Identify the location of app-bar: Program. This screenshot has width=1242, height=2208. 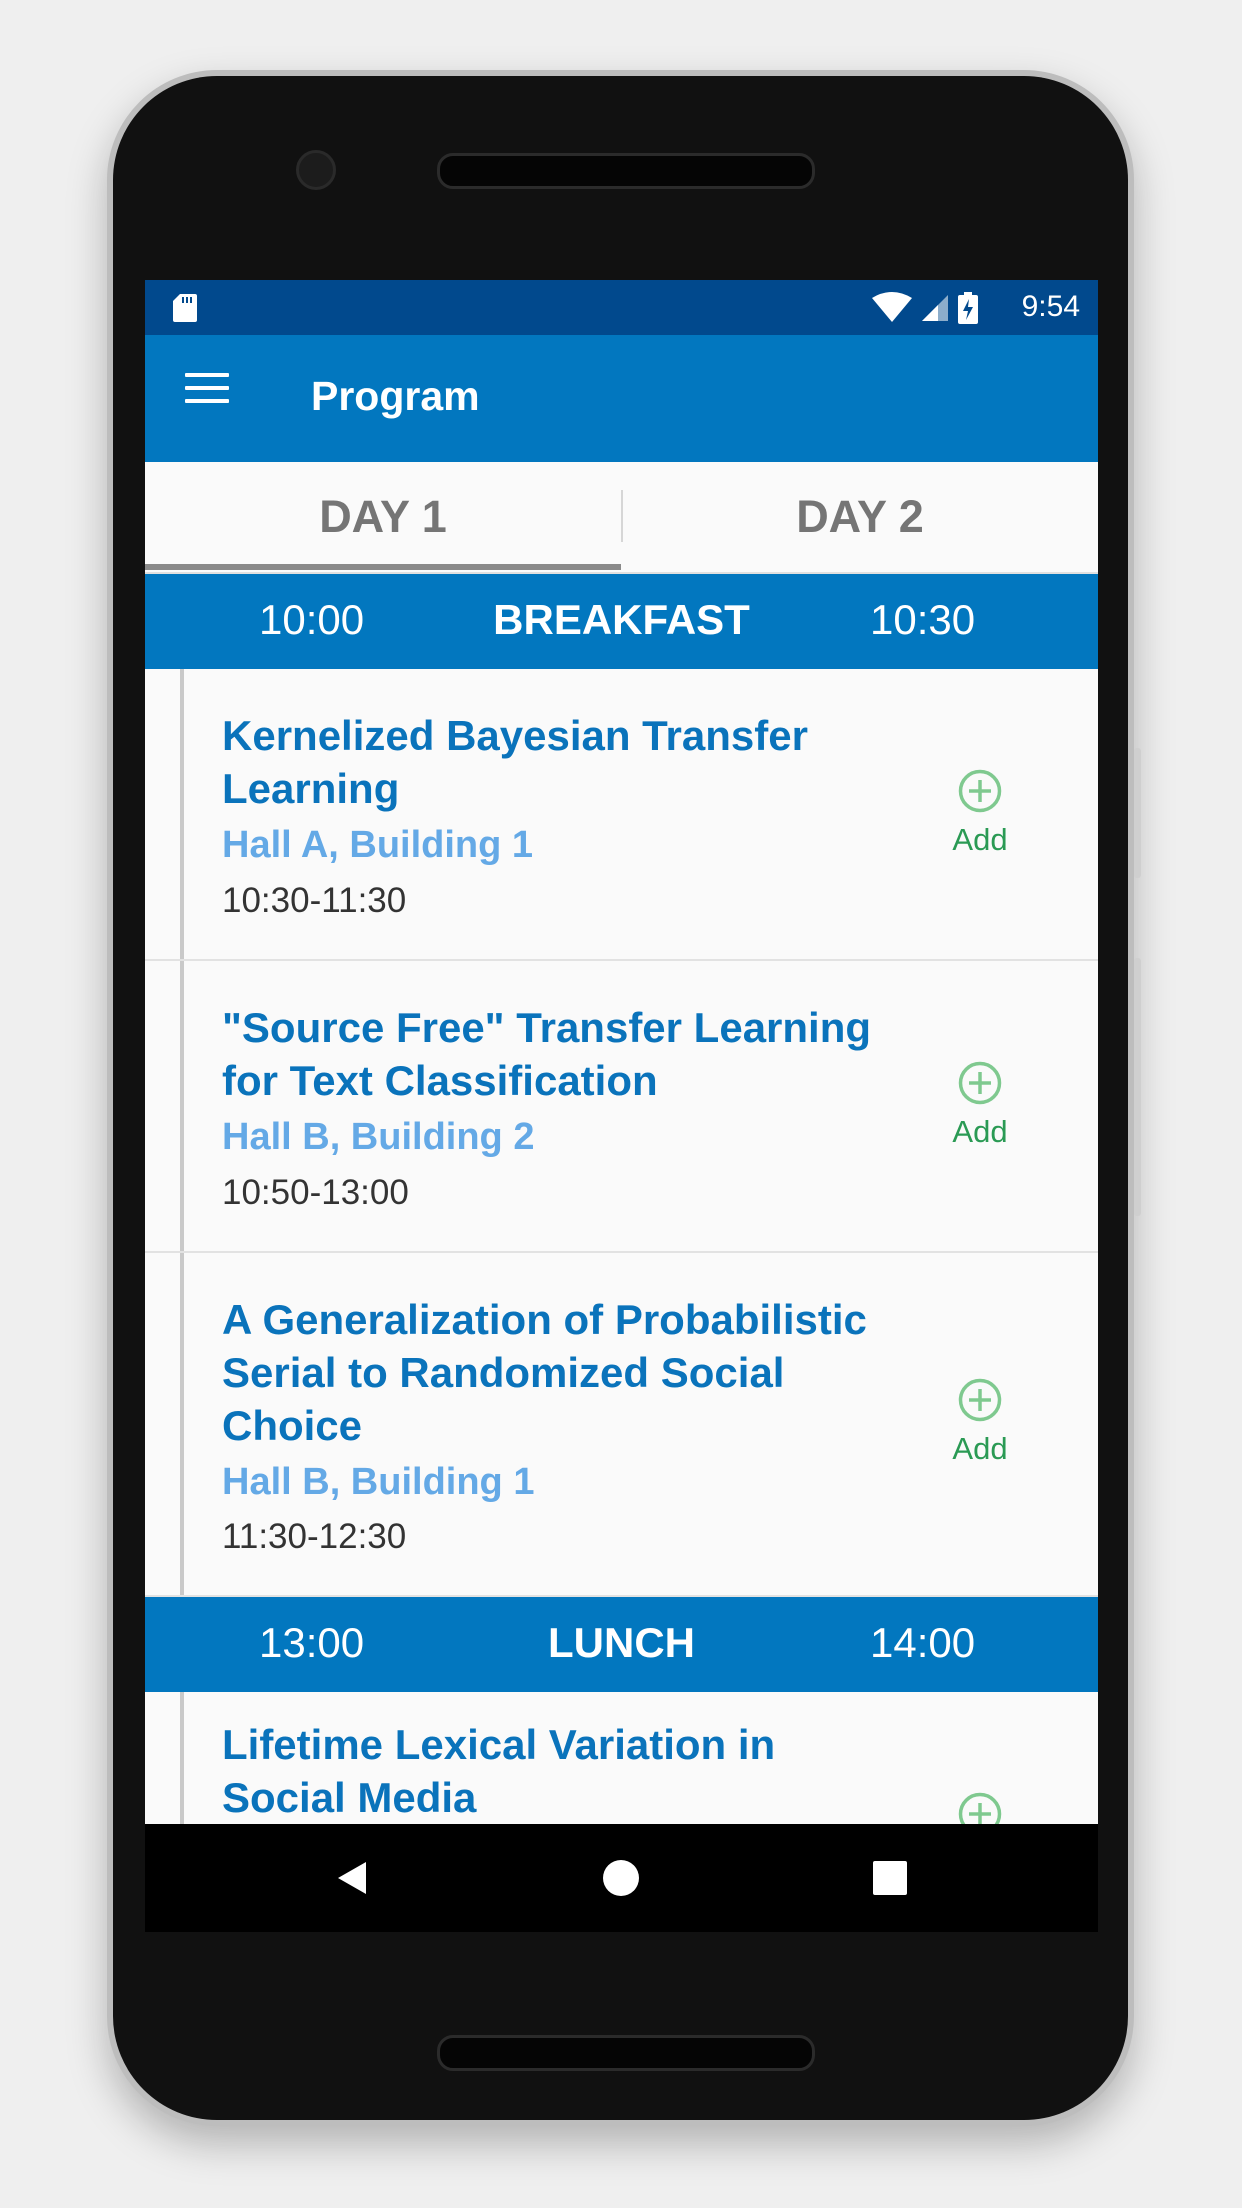
(621, 398).